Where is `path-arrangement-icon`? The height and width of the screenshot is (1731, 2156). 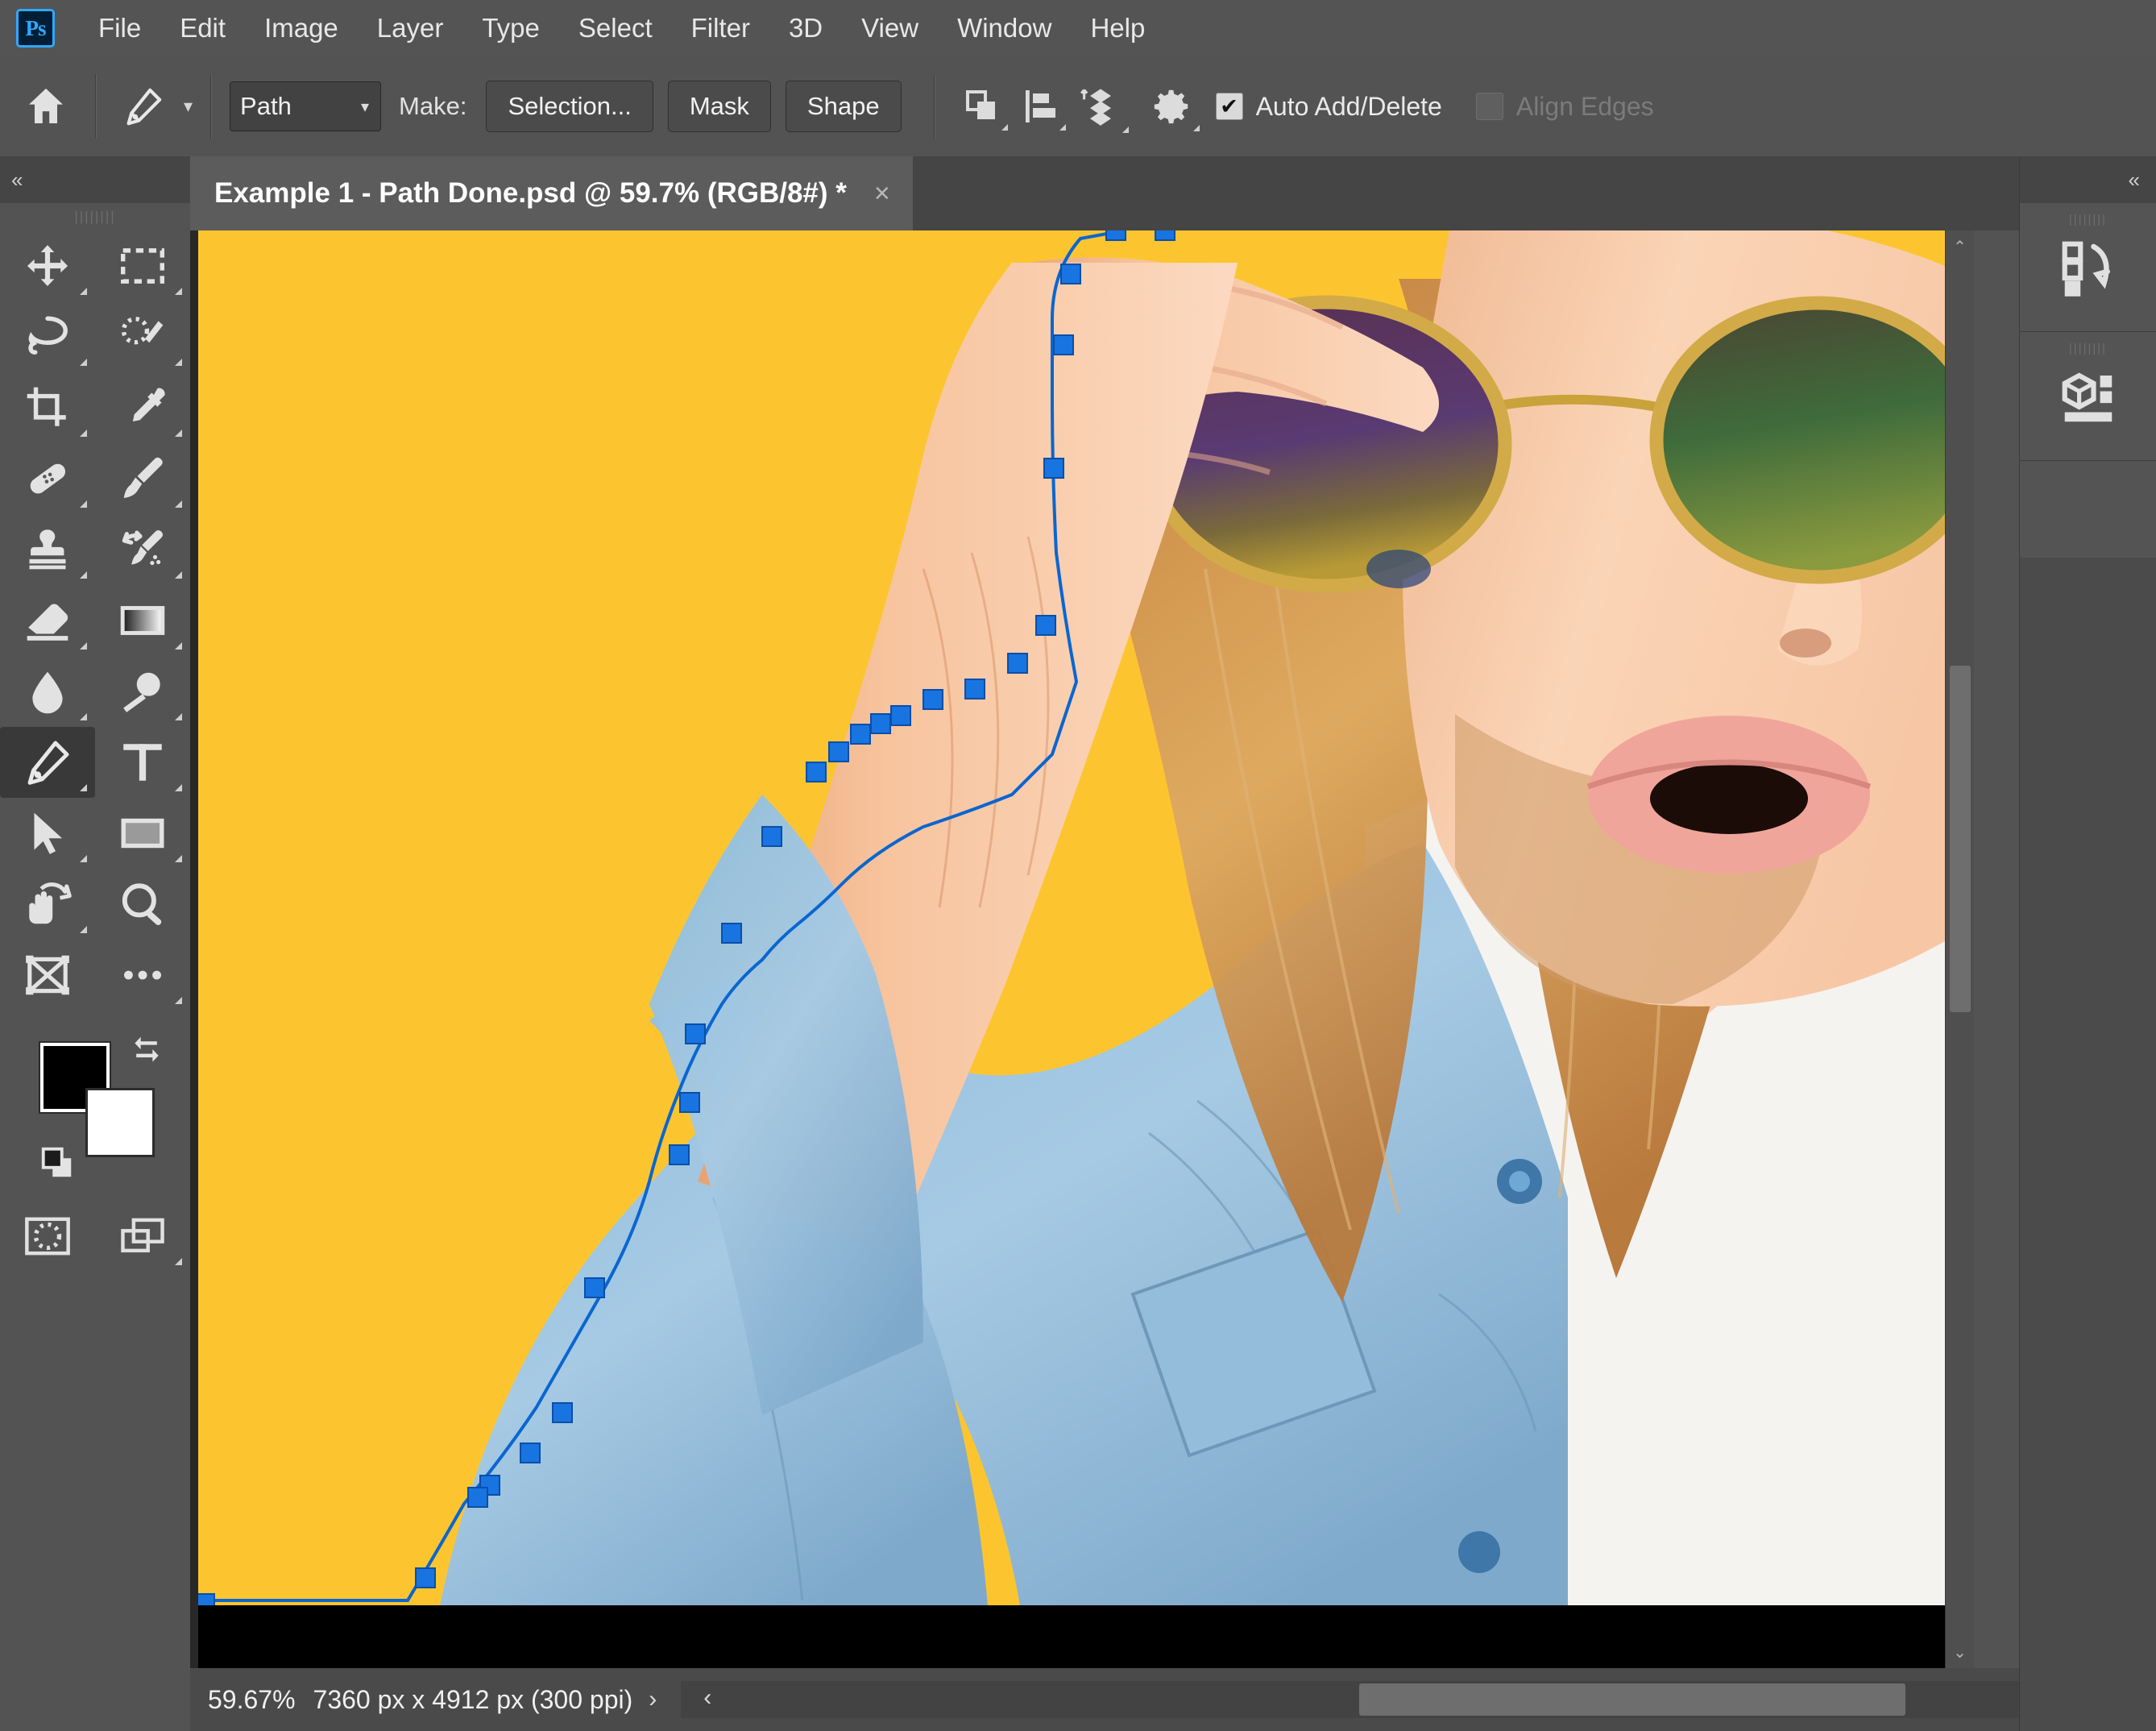
path-arrangement-icon is located at coordinates (1100, 106).